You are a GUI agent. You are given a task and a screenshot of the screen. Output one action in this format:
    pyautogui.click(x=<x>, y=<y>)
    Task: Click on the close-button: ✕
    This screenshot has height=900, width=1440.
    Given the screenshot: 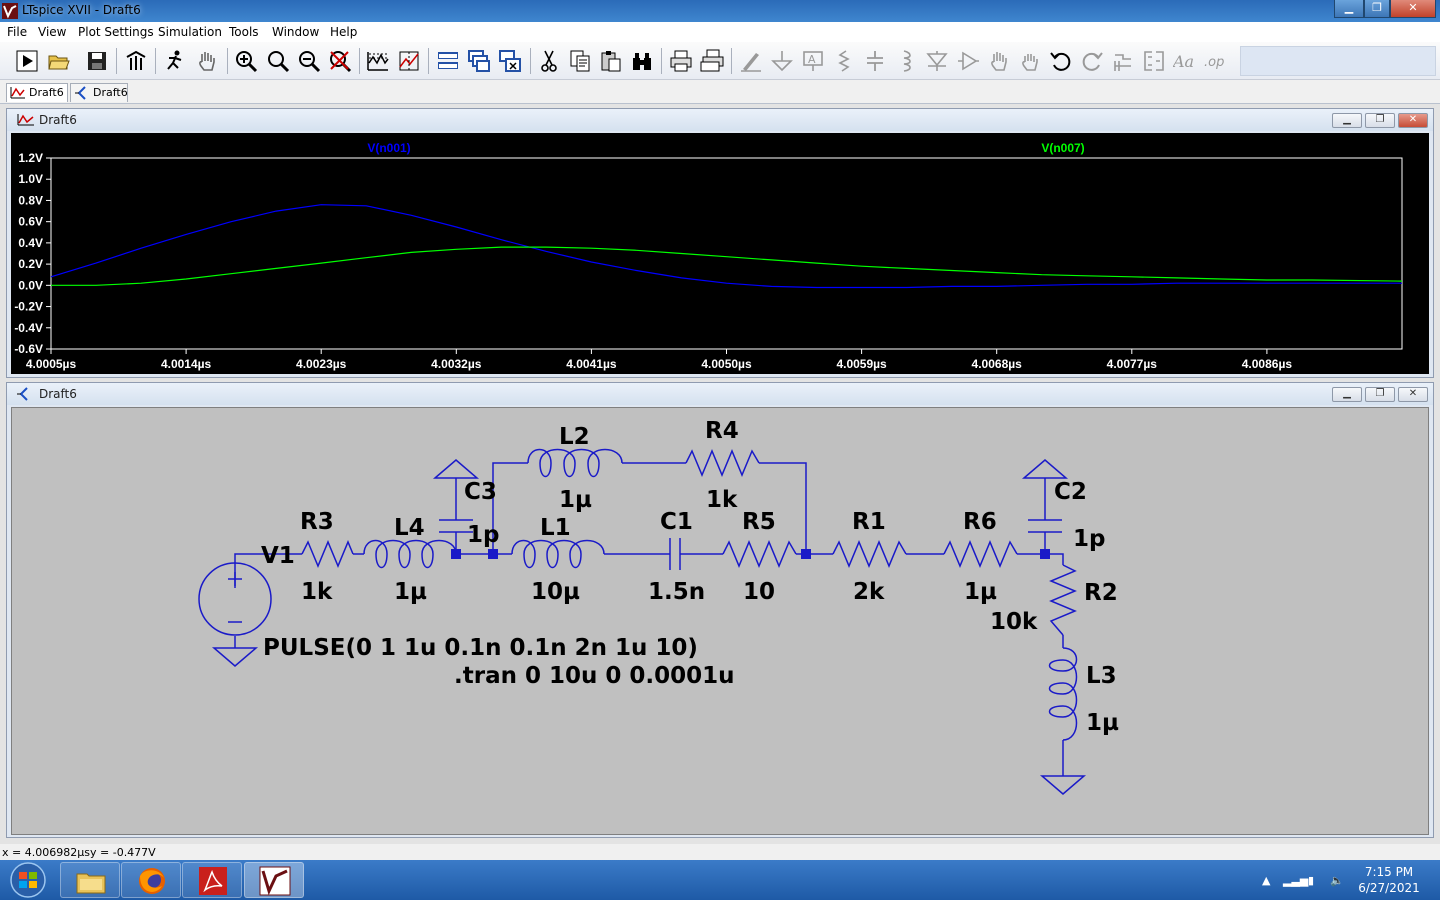 What is the action you would take?
    pyautogui.click(x=1413, y=9)
    